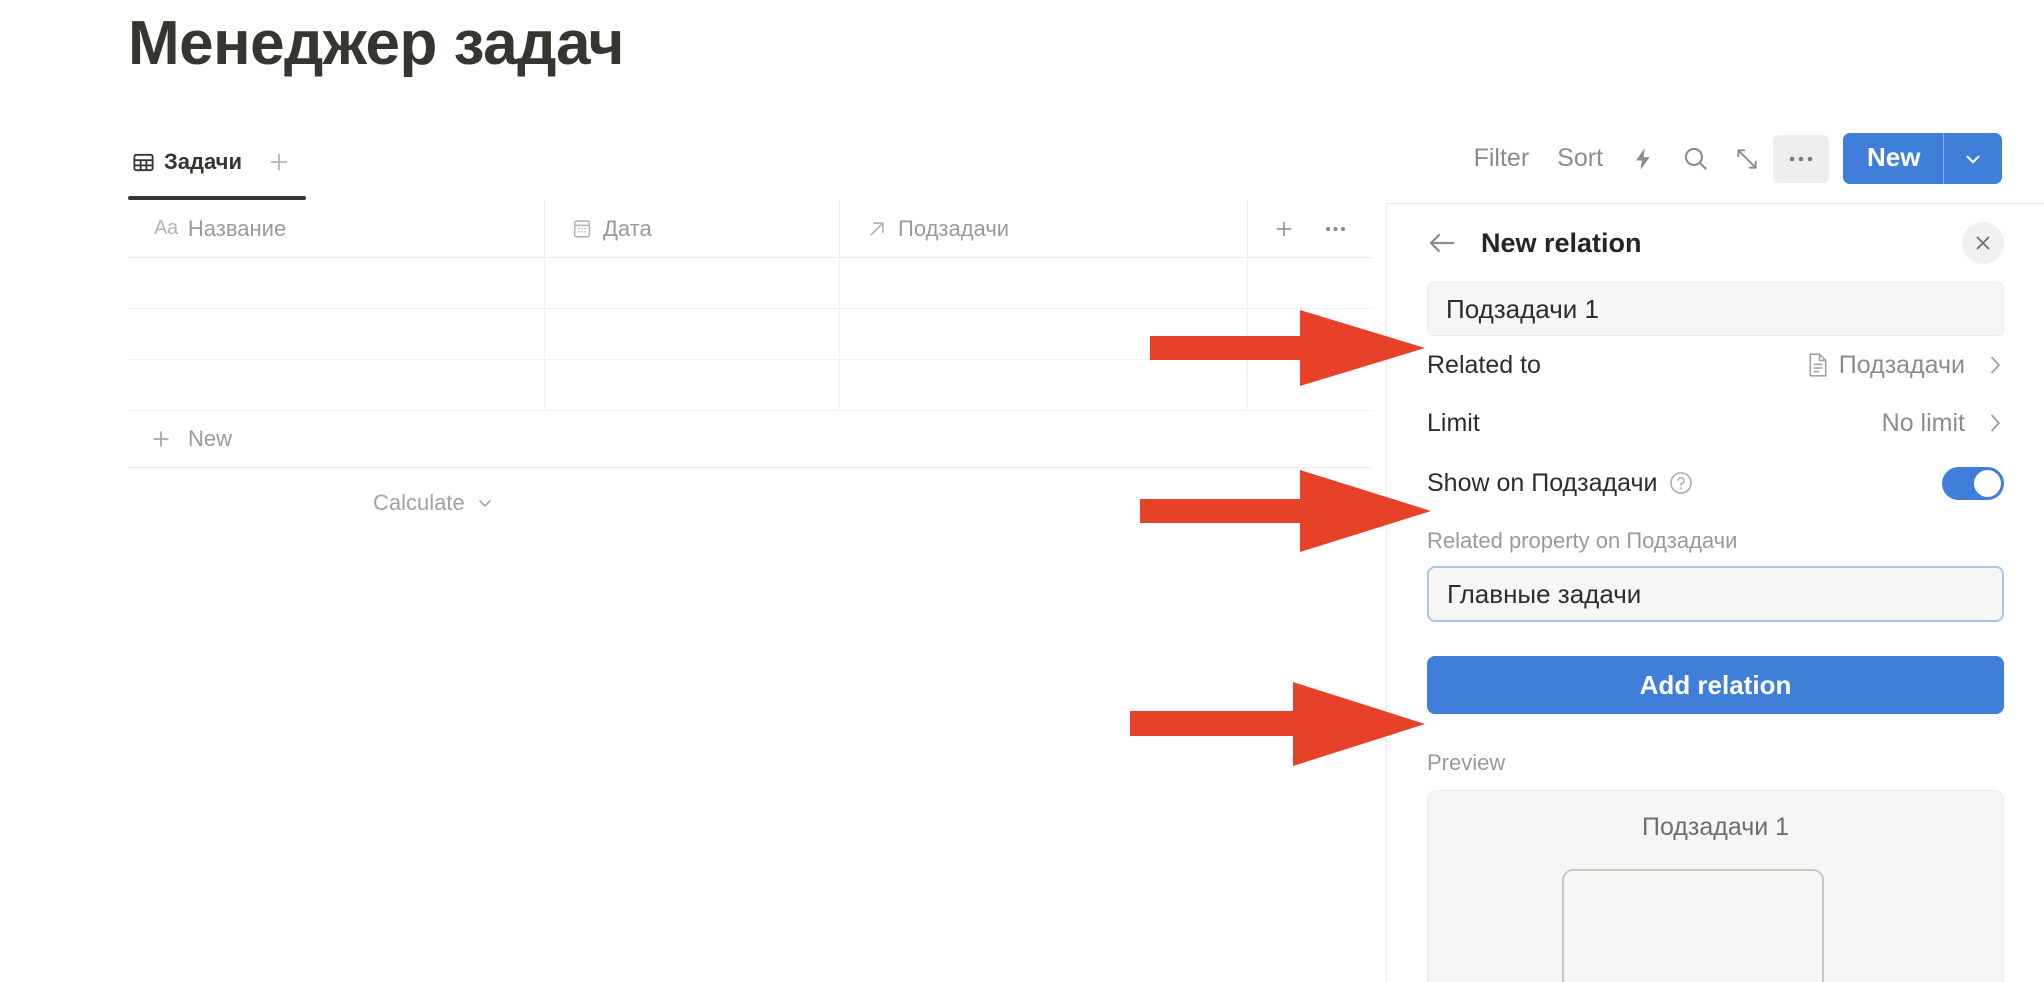 The width and height of the screenshot is (2044, 982). What do you see at coordinates (692, 228) in the screenshot?
I see `column-header-data: Дата` at bounding box center [692, 228].